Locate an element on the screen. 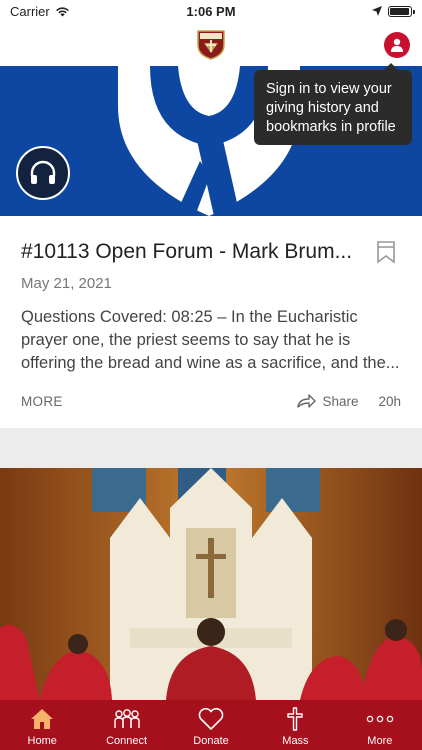 This screenshot has width=422, height=750. profile-button is located at coordinates (397, 45).